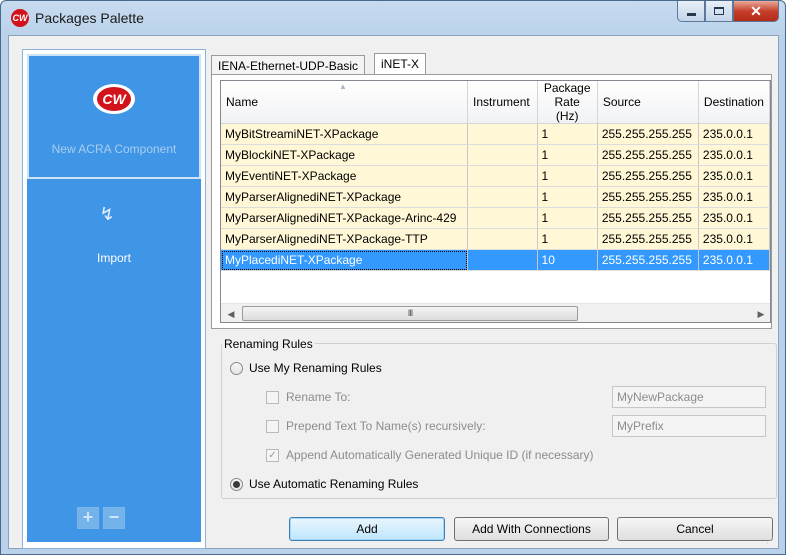 The width and height of the screenshot is (786, 555). Describe the element at coordinates (345, 134) in the screenshot. I see `cell-name: MyBitStreamiNET-XPackage` at that location.